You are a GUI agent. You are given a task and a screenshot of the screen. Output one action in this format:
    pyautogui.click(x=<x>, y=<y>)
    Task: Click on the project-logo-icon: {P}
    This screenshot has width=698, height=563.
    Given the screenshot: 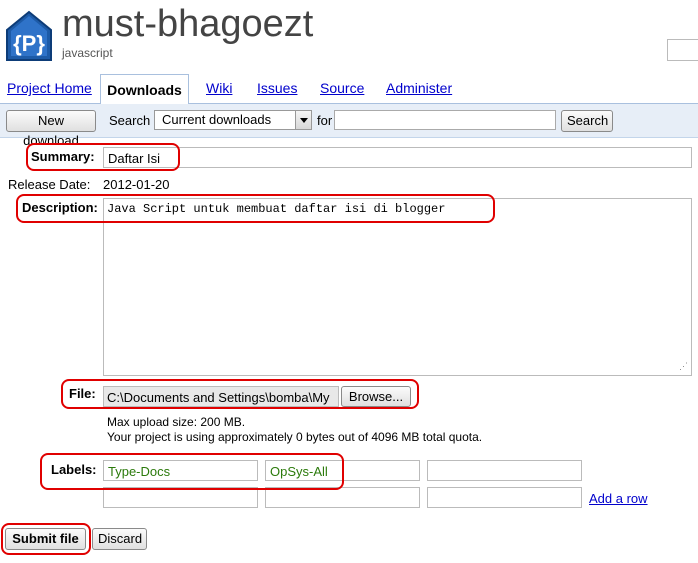 What is the action you would take?
    pyautogui.click(x=29, y=36)
    